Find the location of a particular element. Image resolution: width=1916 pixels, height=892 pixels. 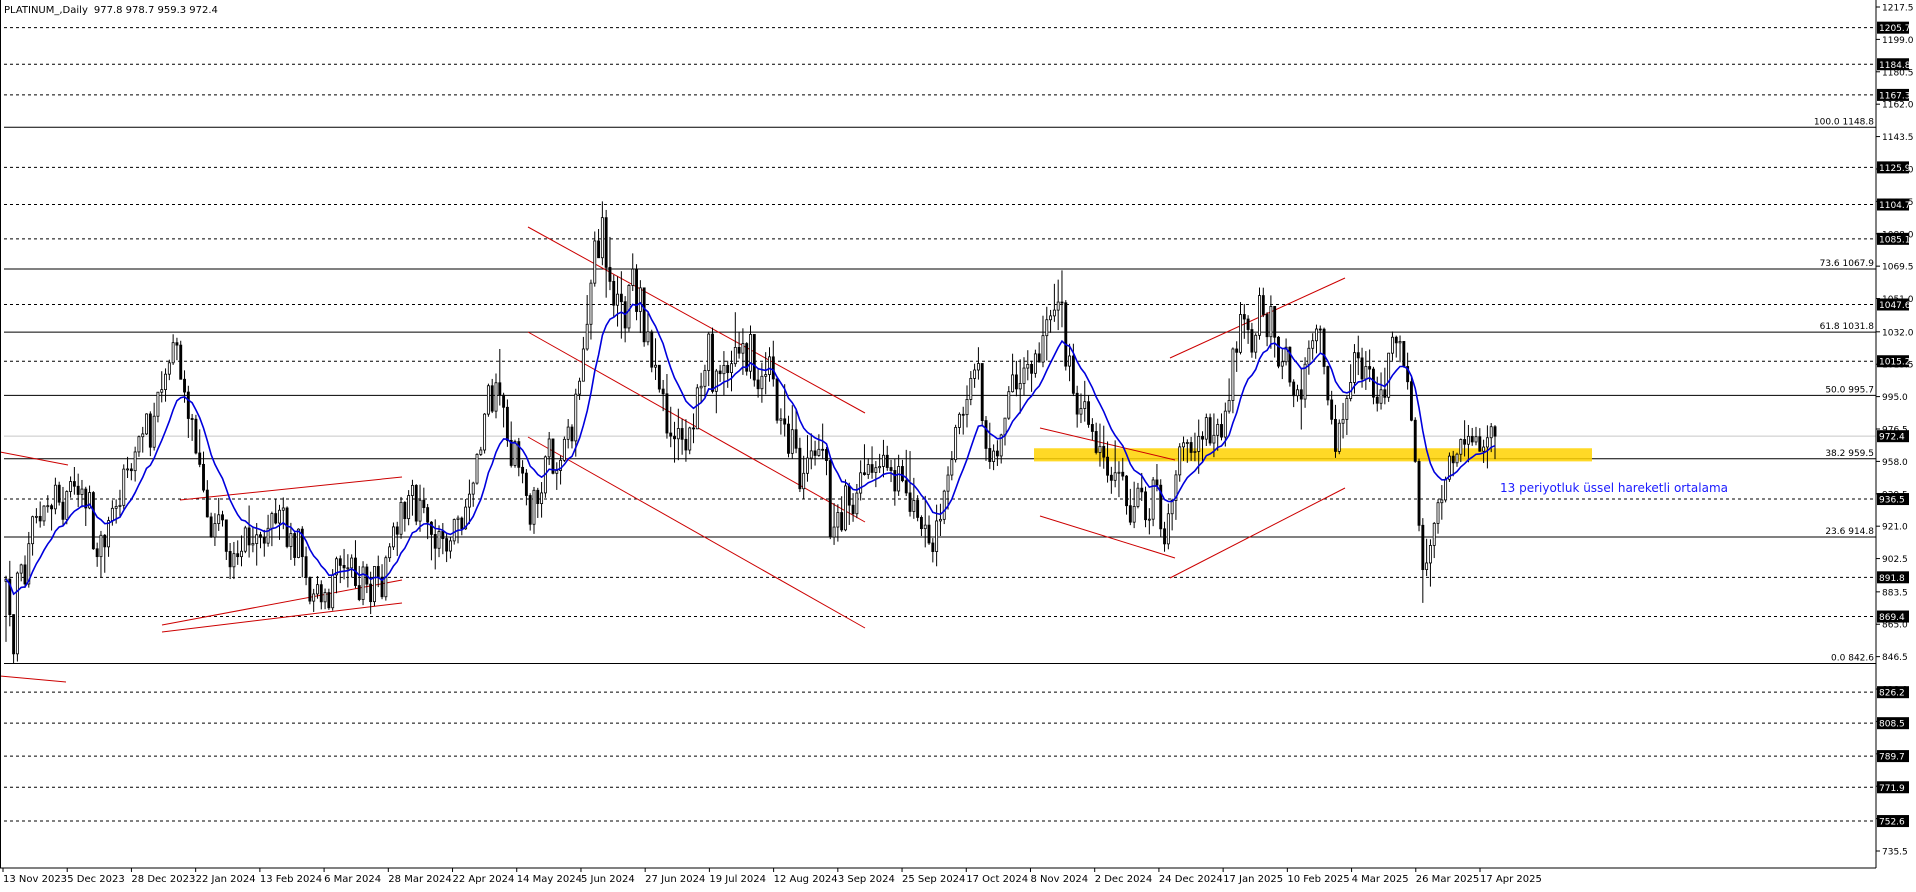

x-tick-label: 22 Jan 2024 is located at coordinates (226, 879).